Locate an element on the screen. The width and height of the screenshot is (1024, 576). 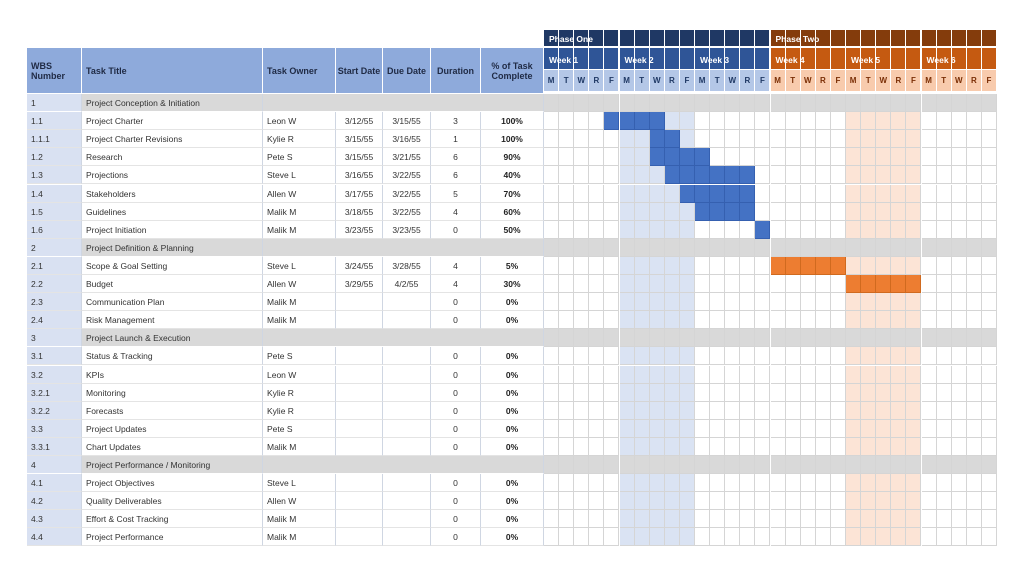
day-header-cell: R is located at coordinates (748, 80).